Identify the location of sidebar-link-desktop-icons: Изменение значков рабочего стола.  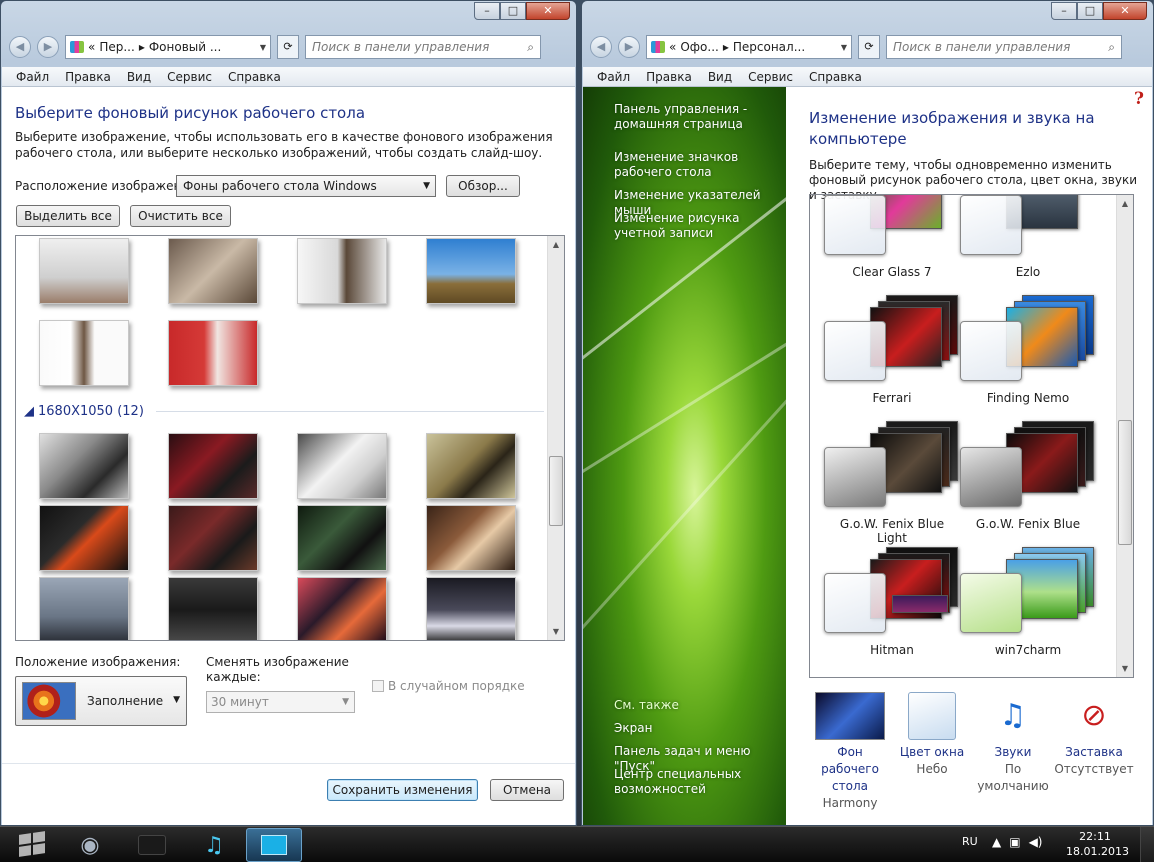
(699, 165).